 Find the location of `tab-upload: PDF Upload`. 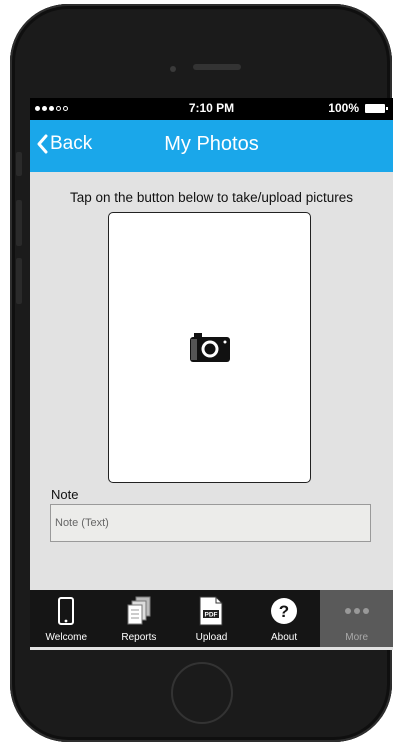

tab-upload: PDF Upload is located at coordinates (211, 618).